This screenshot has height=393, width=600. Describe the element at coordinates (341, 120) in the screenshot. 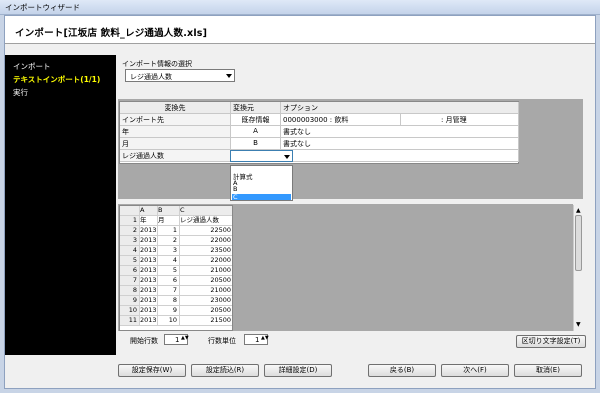

I see `option-cell: 0000003000 : 飲料` at that location.